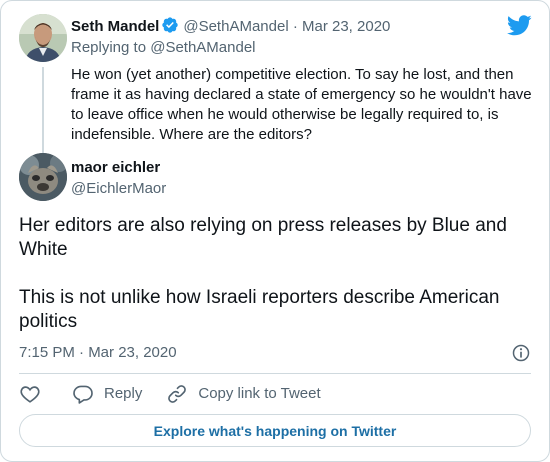  I want to click on parent-tweet-header: Seth Mandel @SethAMandel · Mar 23, 2020, so click(230, 28).